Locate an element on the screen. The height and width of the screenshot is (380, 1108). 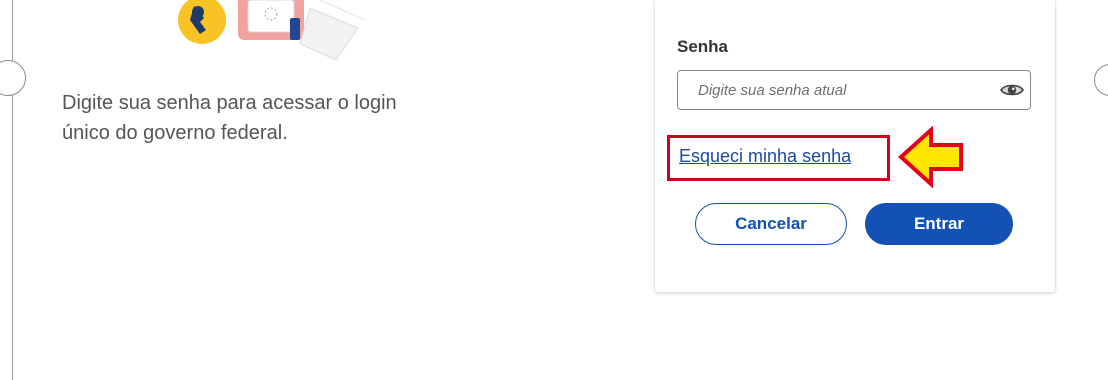
forgot-password-link: Esqueci minha senha is located at coordinates (765, 156).